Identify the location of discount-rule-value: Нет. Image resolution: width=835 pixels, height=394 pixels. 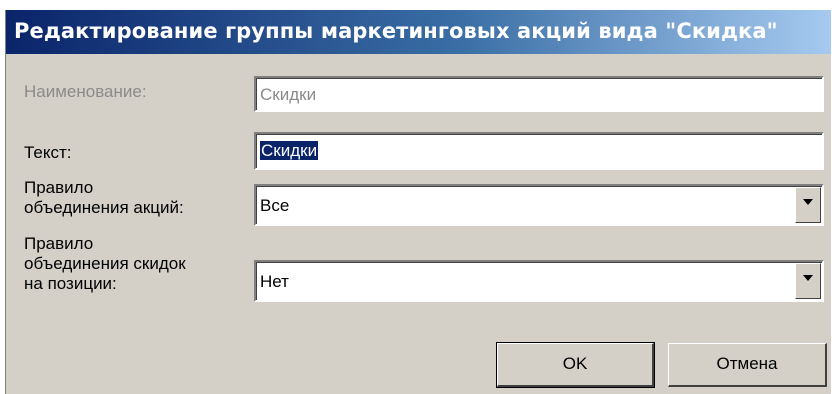
(274, 281).